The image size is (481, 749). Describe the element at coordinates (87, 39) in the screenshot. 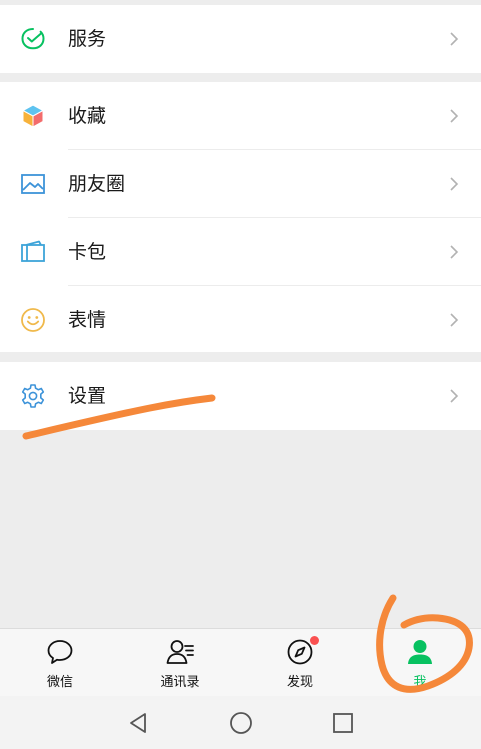

I see `services-label: 服务` at that location.